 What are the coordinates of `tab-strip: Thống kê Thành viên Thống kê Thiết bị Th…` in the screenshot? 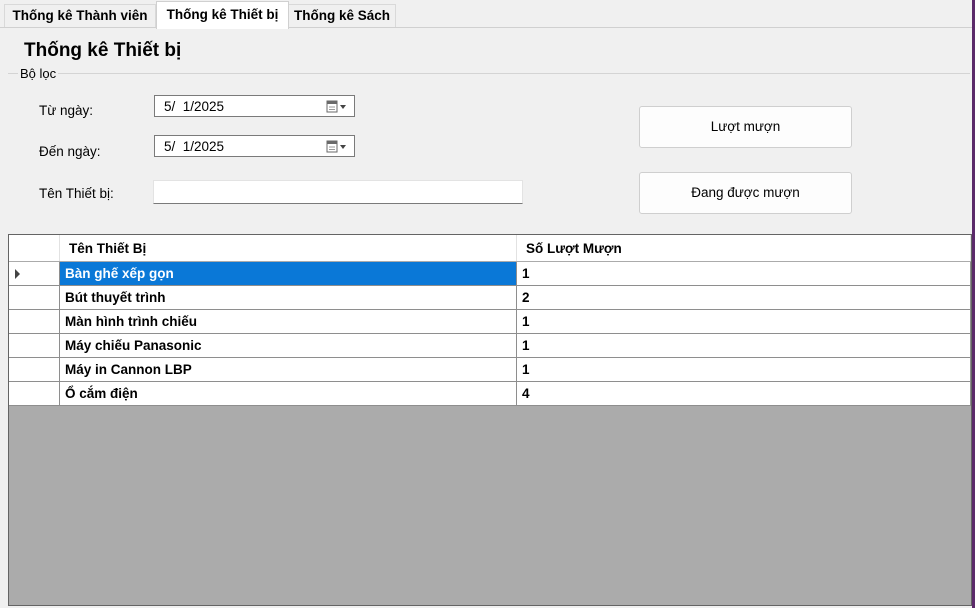 It's located at (486, 14).